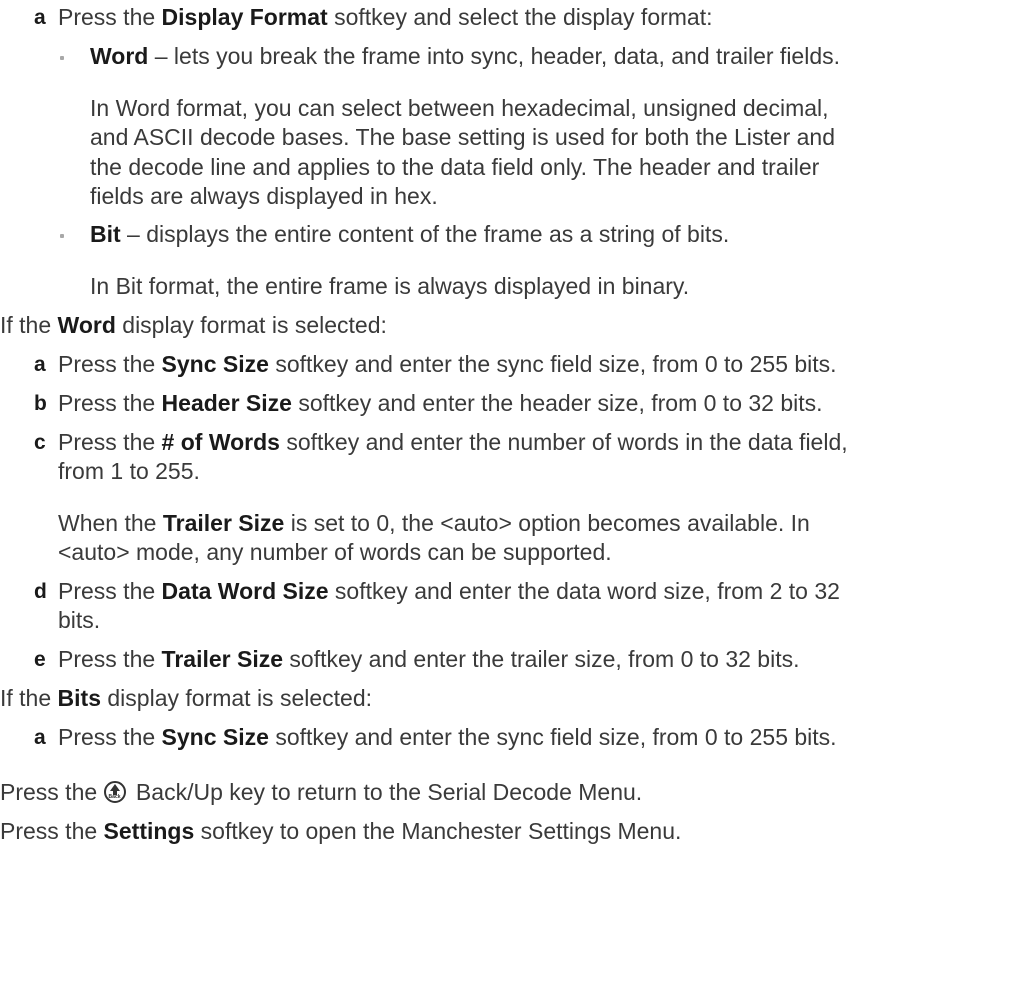 The width and height of the screenshot is (1024, 1005). What do you see at coordinates (226, 403) in the screenshot?
I see `header-size-softkey: Header Size` at bounding box center [226, 403].